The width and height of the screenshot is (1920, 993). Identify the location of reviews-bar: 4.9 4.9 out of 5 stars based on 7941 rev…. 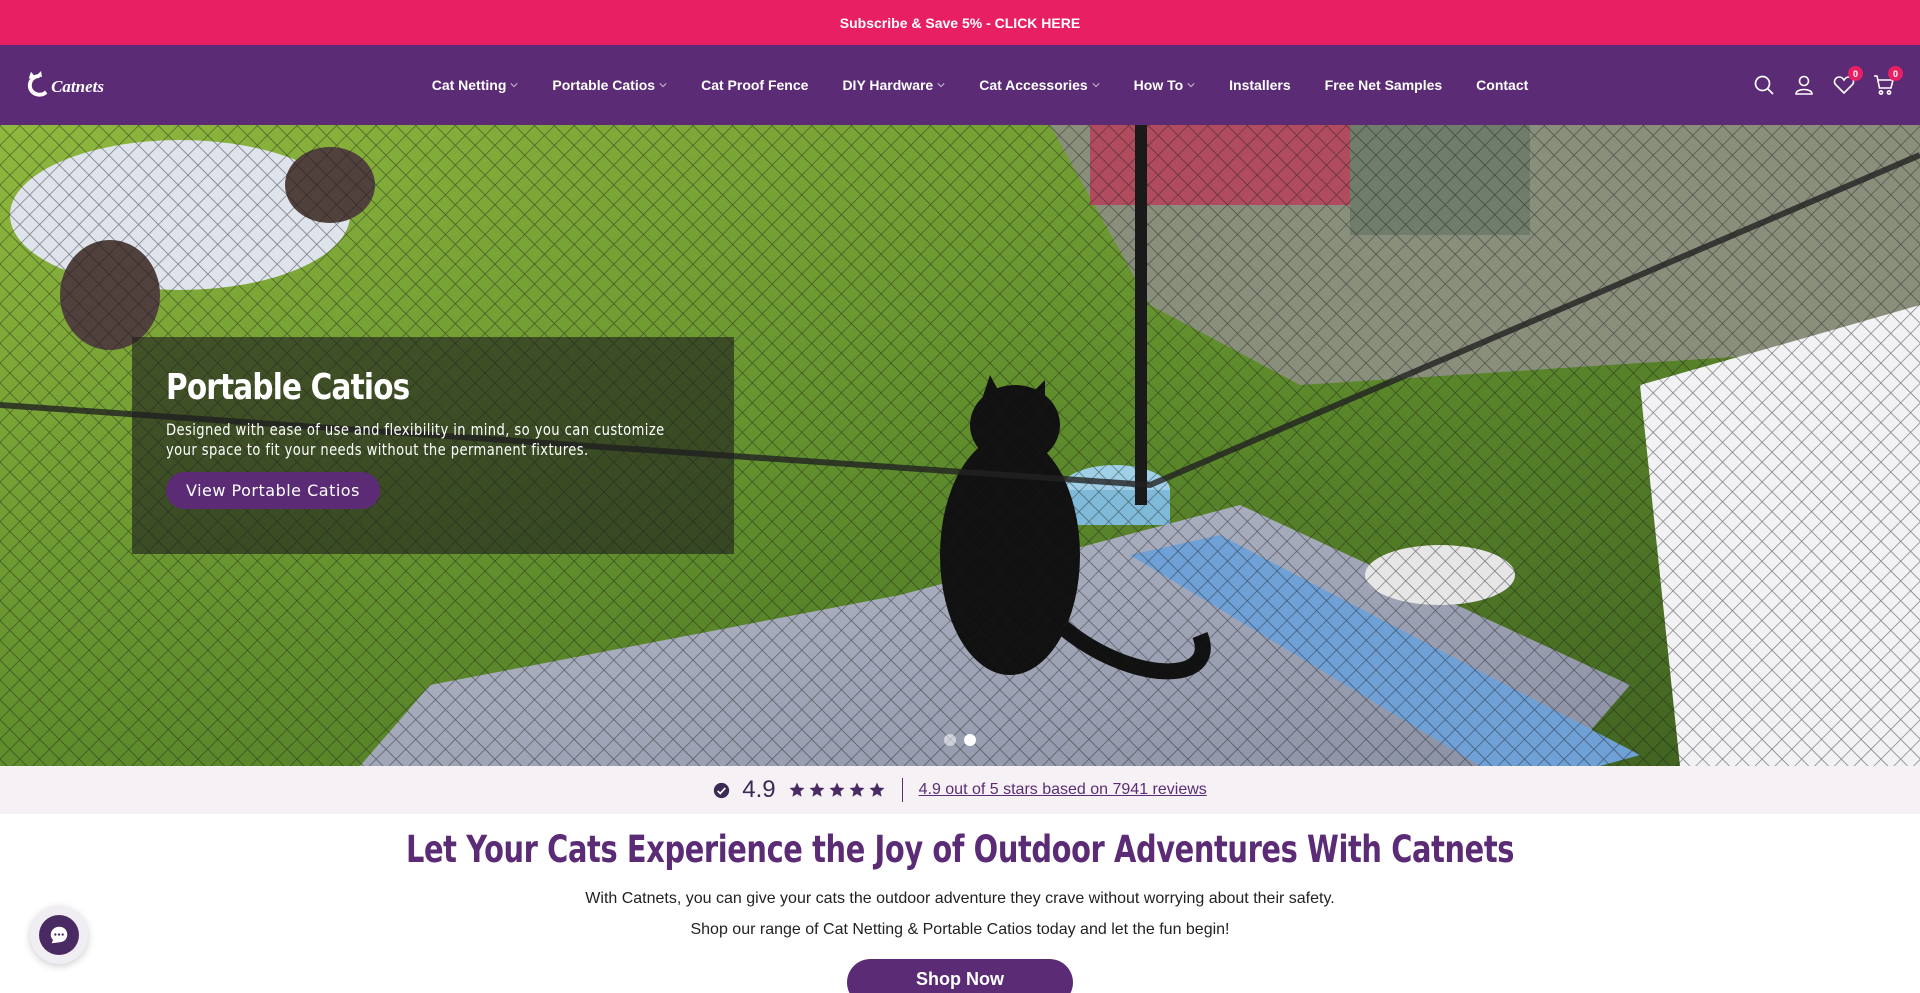
(960, 790).